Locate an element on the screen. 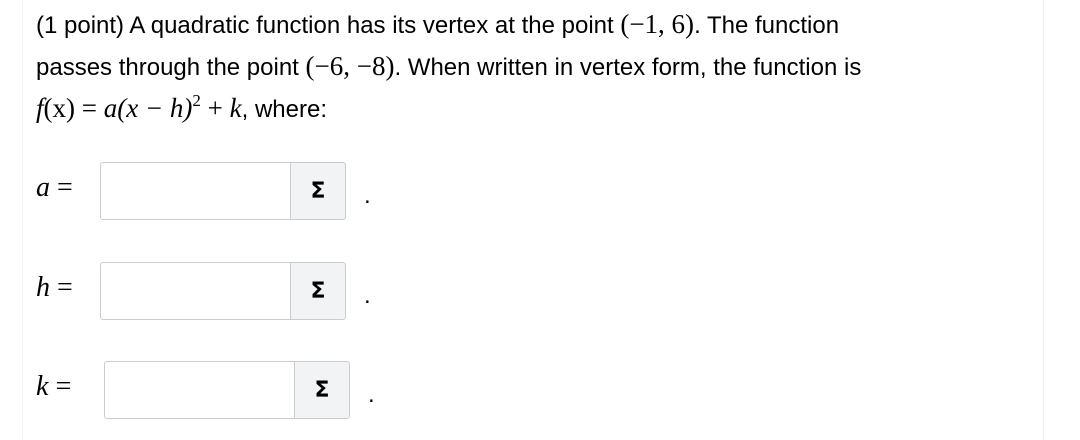 The image size is (1080, 440). answer-label-k: k = is located at coordinates (53, 387).